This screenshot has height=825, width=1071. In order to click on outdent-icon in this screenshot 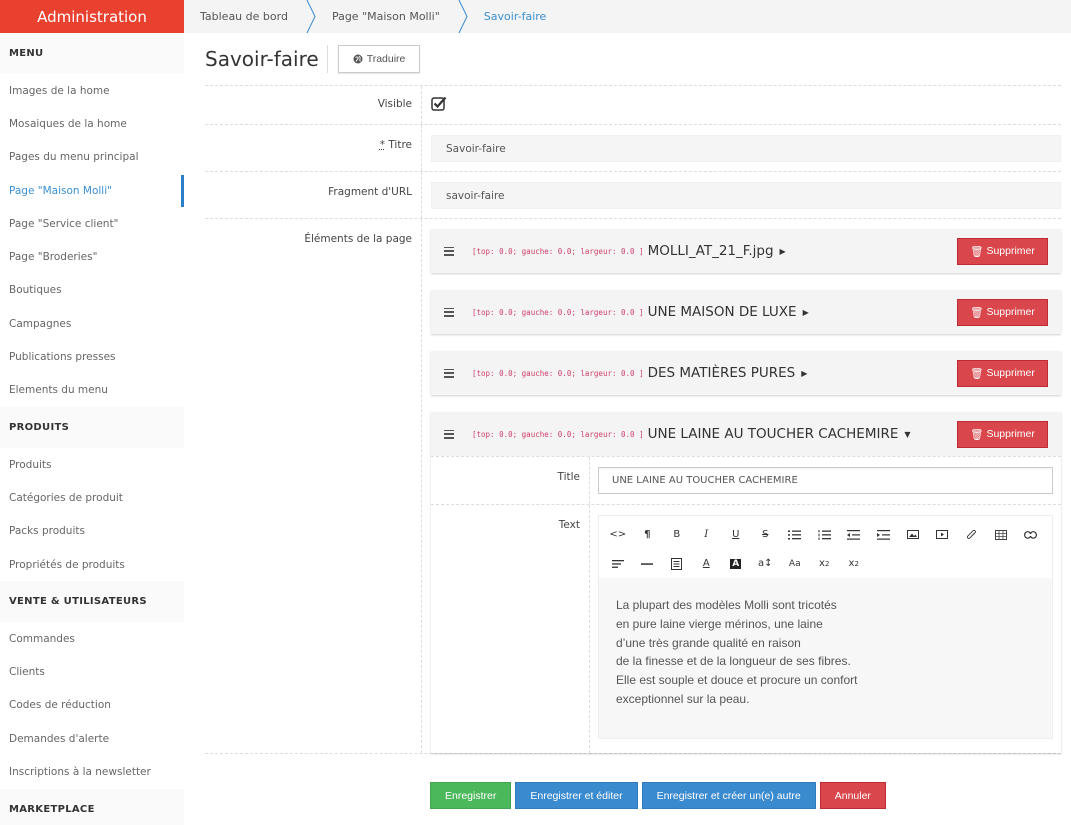, I will do `click(854, 535)`.